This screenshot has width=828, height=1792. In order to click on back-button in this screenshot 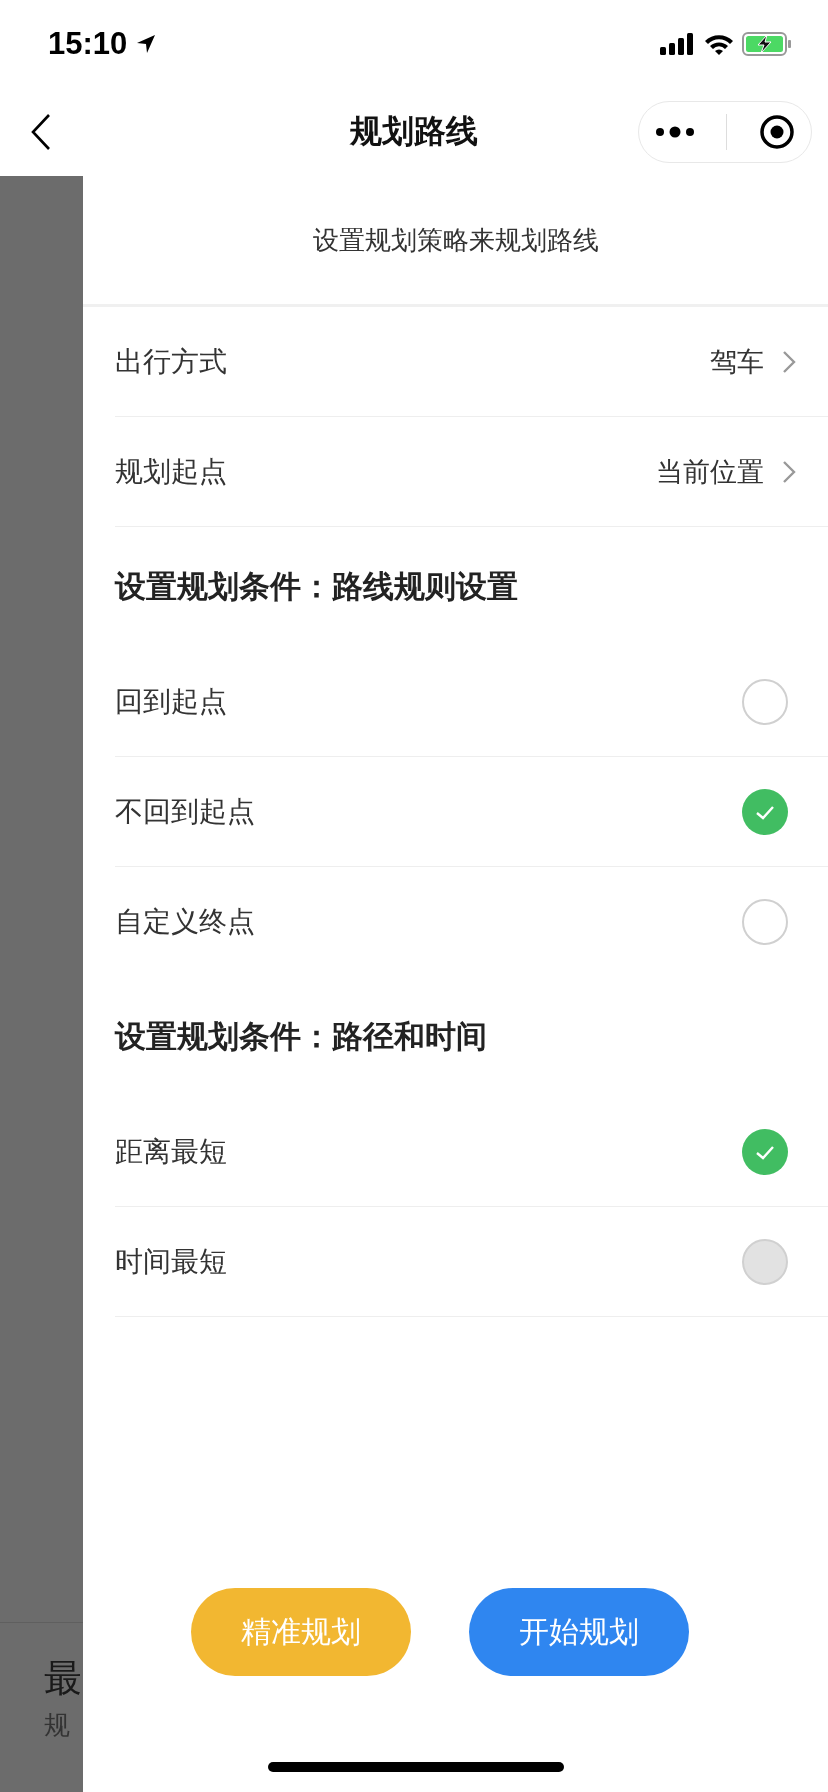, I will do `click(41, 132)`.